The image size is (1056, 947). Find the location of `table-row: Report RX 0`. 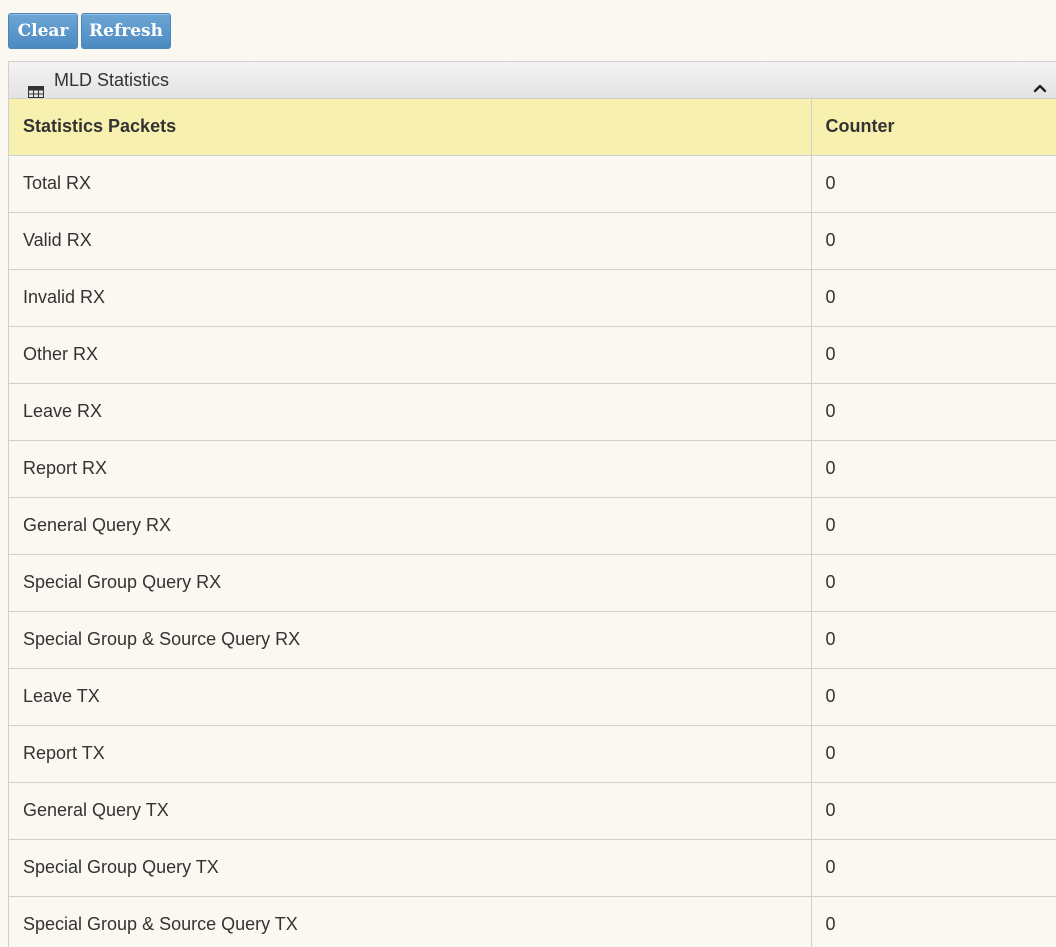

table-row: Report RX 0 is located at coordinates (532, 469).